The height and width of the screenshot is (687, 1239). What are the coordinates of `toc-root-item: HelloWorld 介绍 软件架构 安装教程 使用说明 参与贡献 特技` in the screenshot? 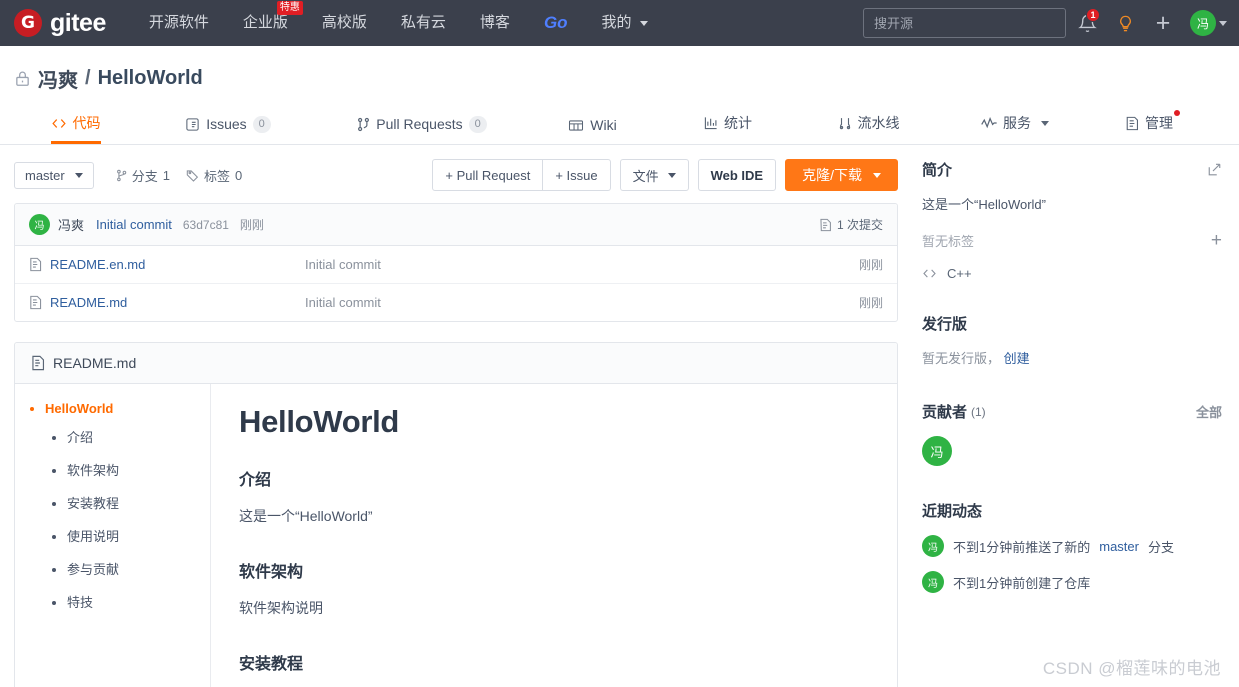 It's located at (122, 506).